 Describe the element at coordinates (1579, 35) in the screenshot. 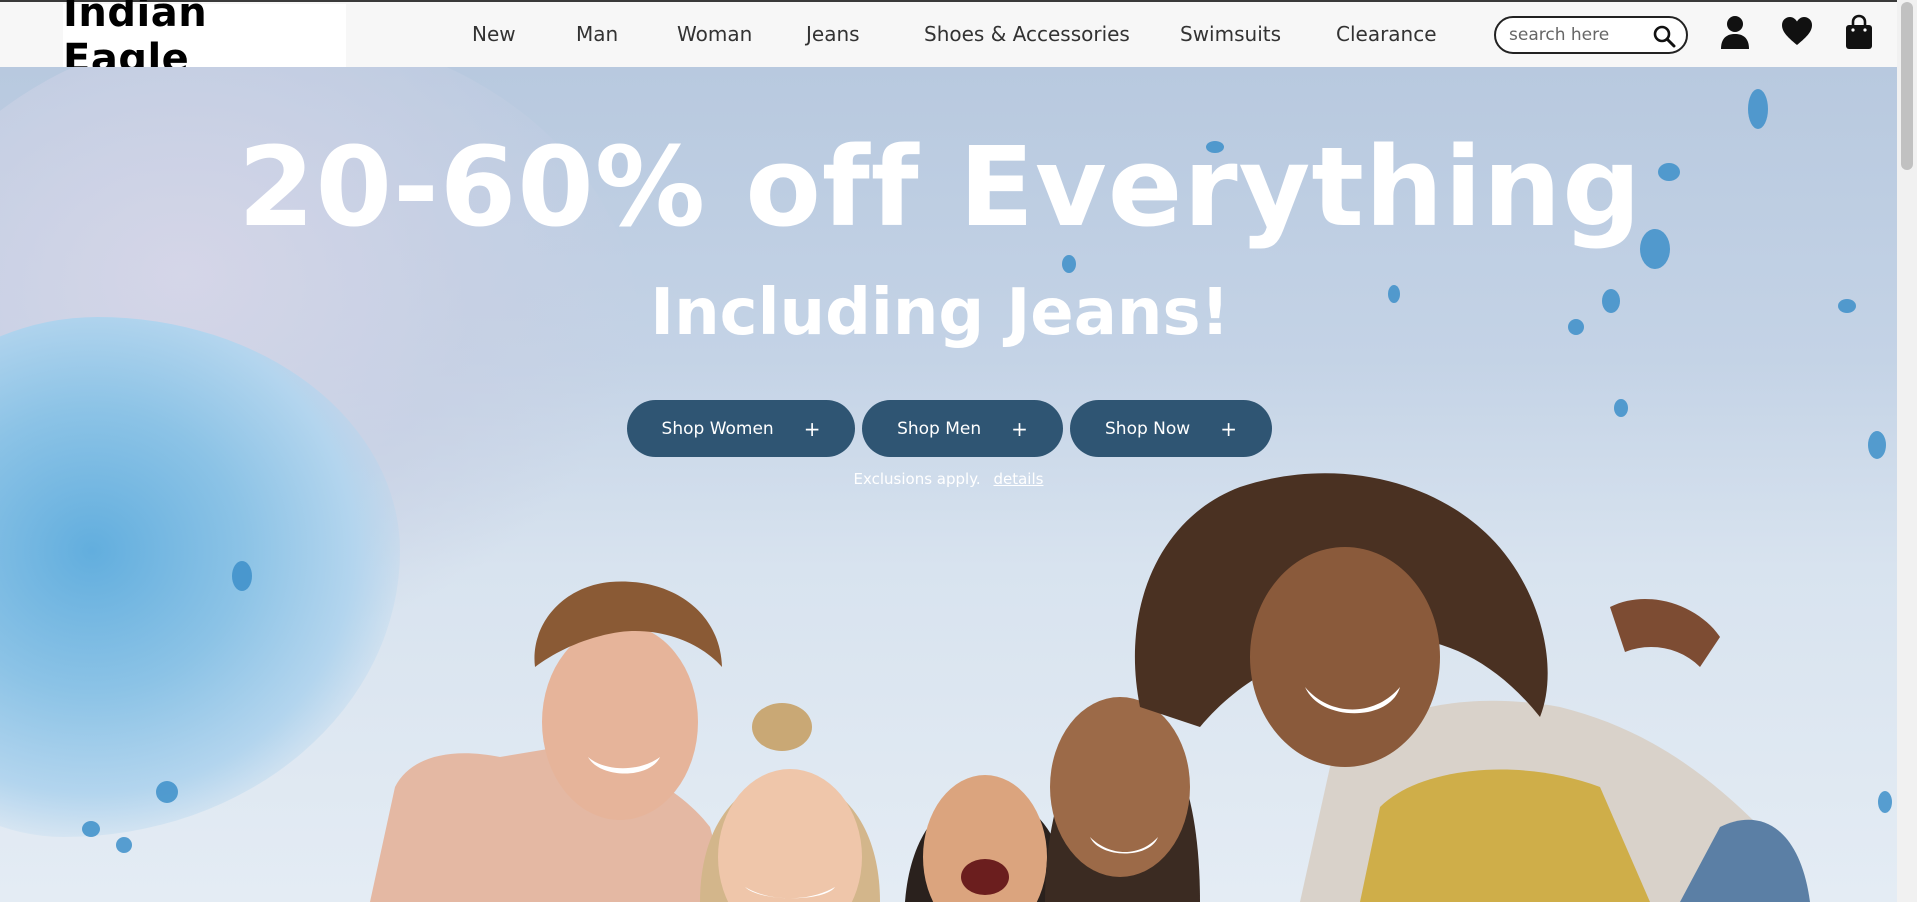

I see `search-input` at that location.